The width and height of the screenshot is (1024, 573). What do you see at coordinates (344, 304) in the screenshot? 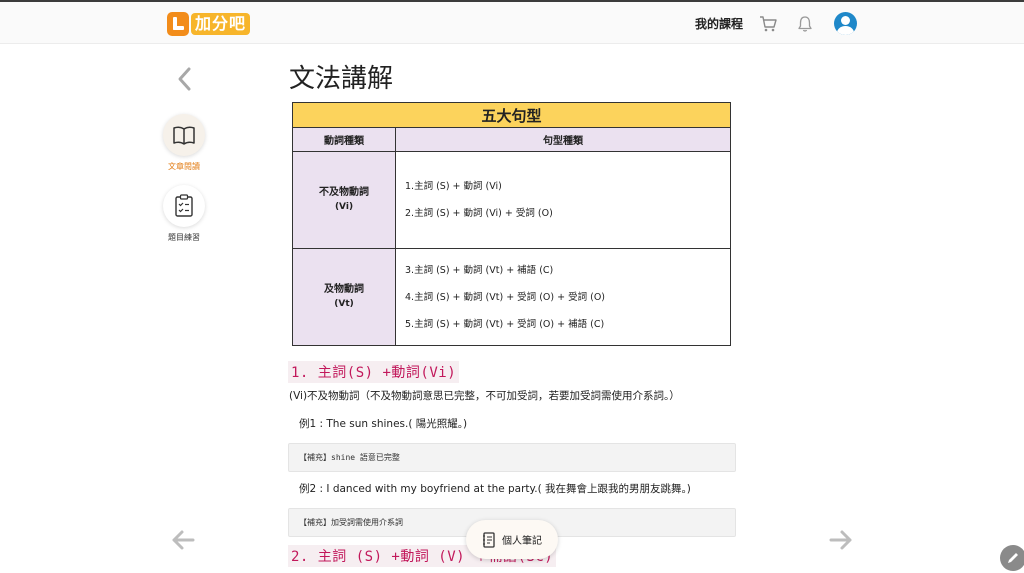
I see `category-abbrev: (Vt)` at bounding box center [344, 304].